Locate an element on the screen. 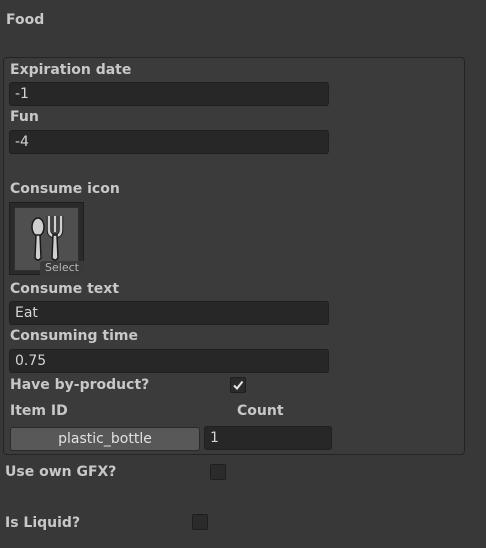 The width and height of the screenshot is (486, 548). count-label: Count is located at coordinates (260, 411).